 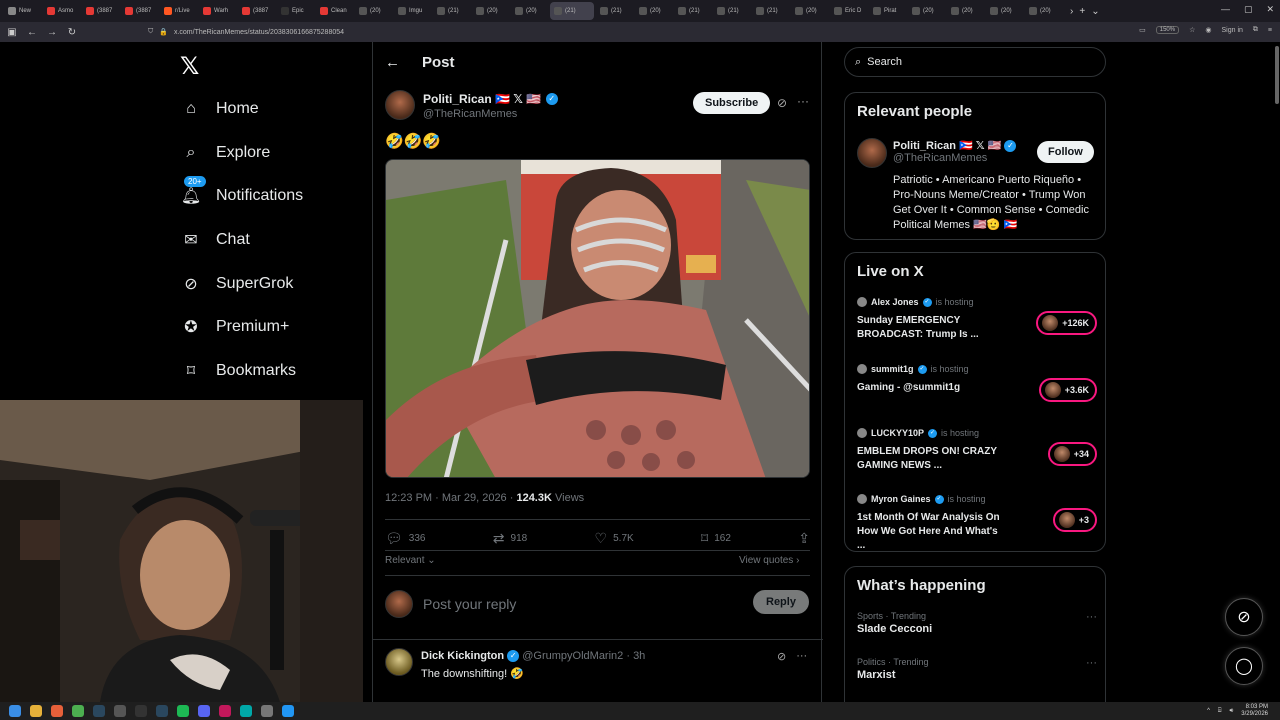 I want to click on comment-author-name: Dick Kickington, so click(x=462, y=656).